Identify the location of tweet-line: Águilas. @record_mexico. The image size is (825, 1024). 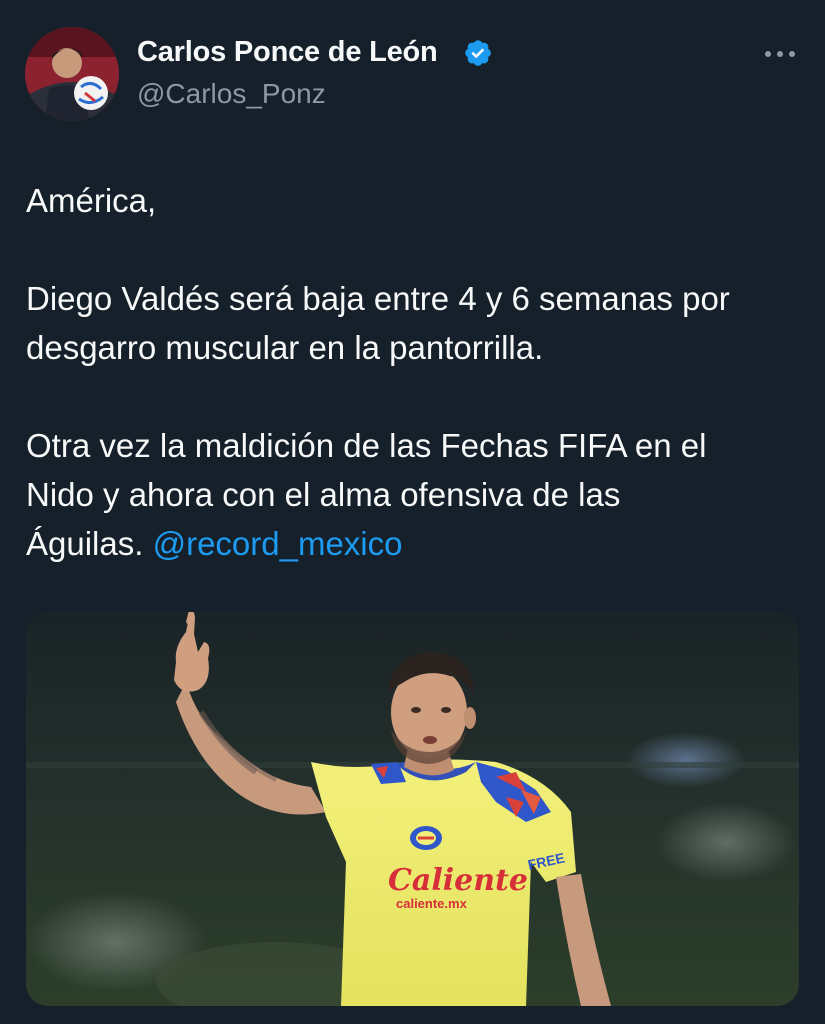
(416, 543).